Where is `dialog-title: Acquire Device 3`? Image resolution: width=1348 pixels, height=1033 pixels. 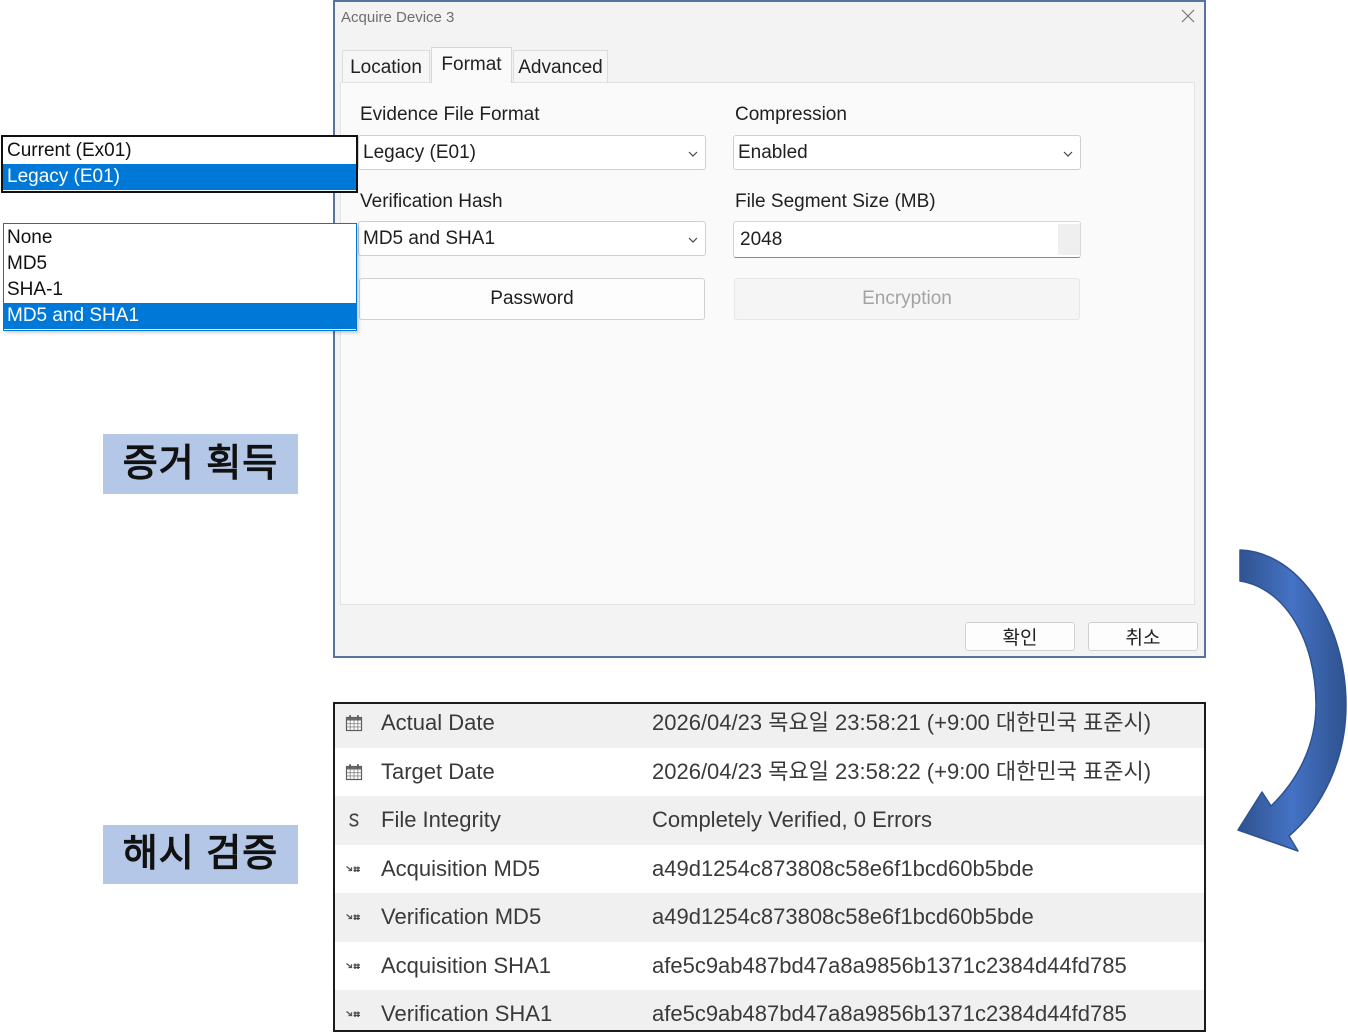
dialog-title: Acquire Device 3 is located at coordinates (398, 17).